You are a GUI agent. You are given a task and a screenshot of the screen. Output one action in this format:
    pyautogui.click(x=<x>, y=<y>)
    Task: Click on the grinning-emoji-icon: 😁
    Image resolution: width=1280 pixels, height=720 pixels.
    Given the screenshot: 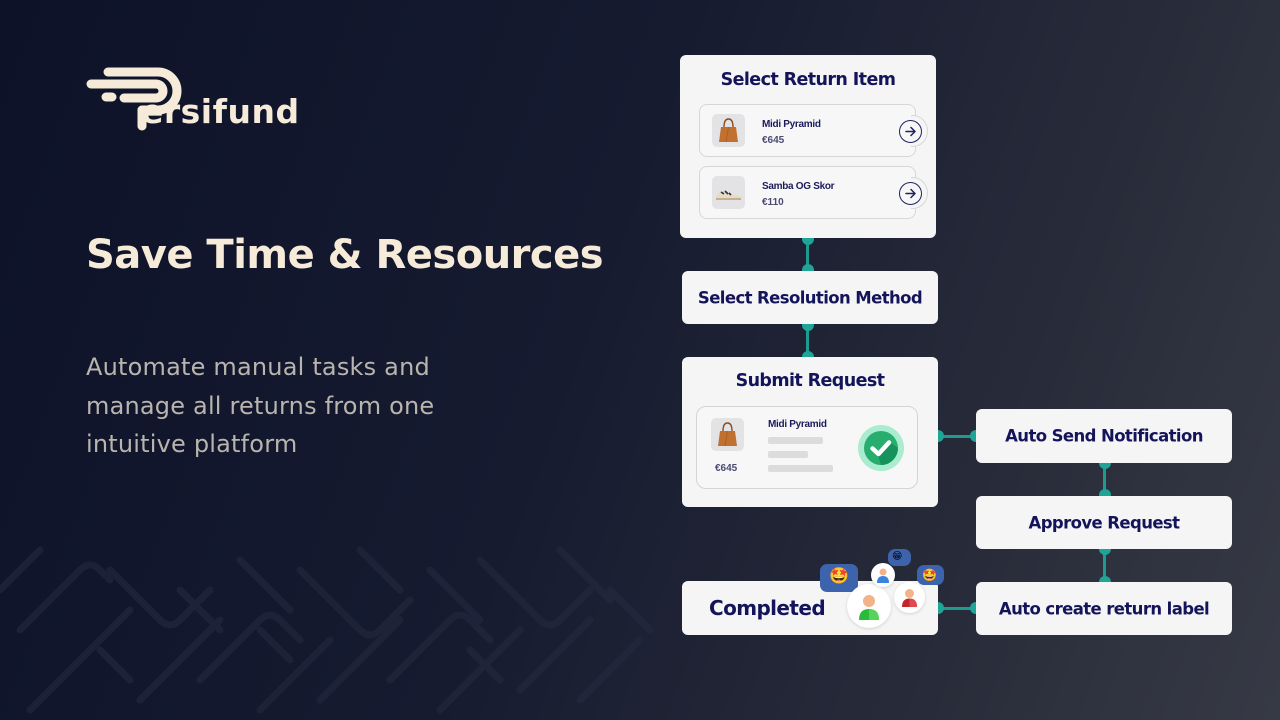 What is the action you would take?
    pyautogui.click(x=897, y=556)
    